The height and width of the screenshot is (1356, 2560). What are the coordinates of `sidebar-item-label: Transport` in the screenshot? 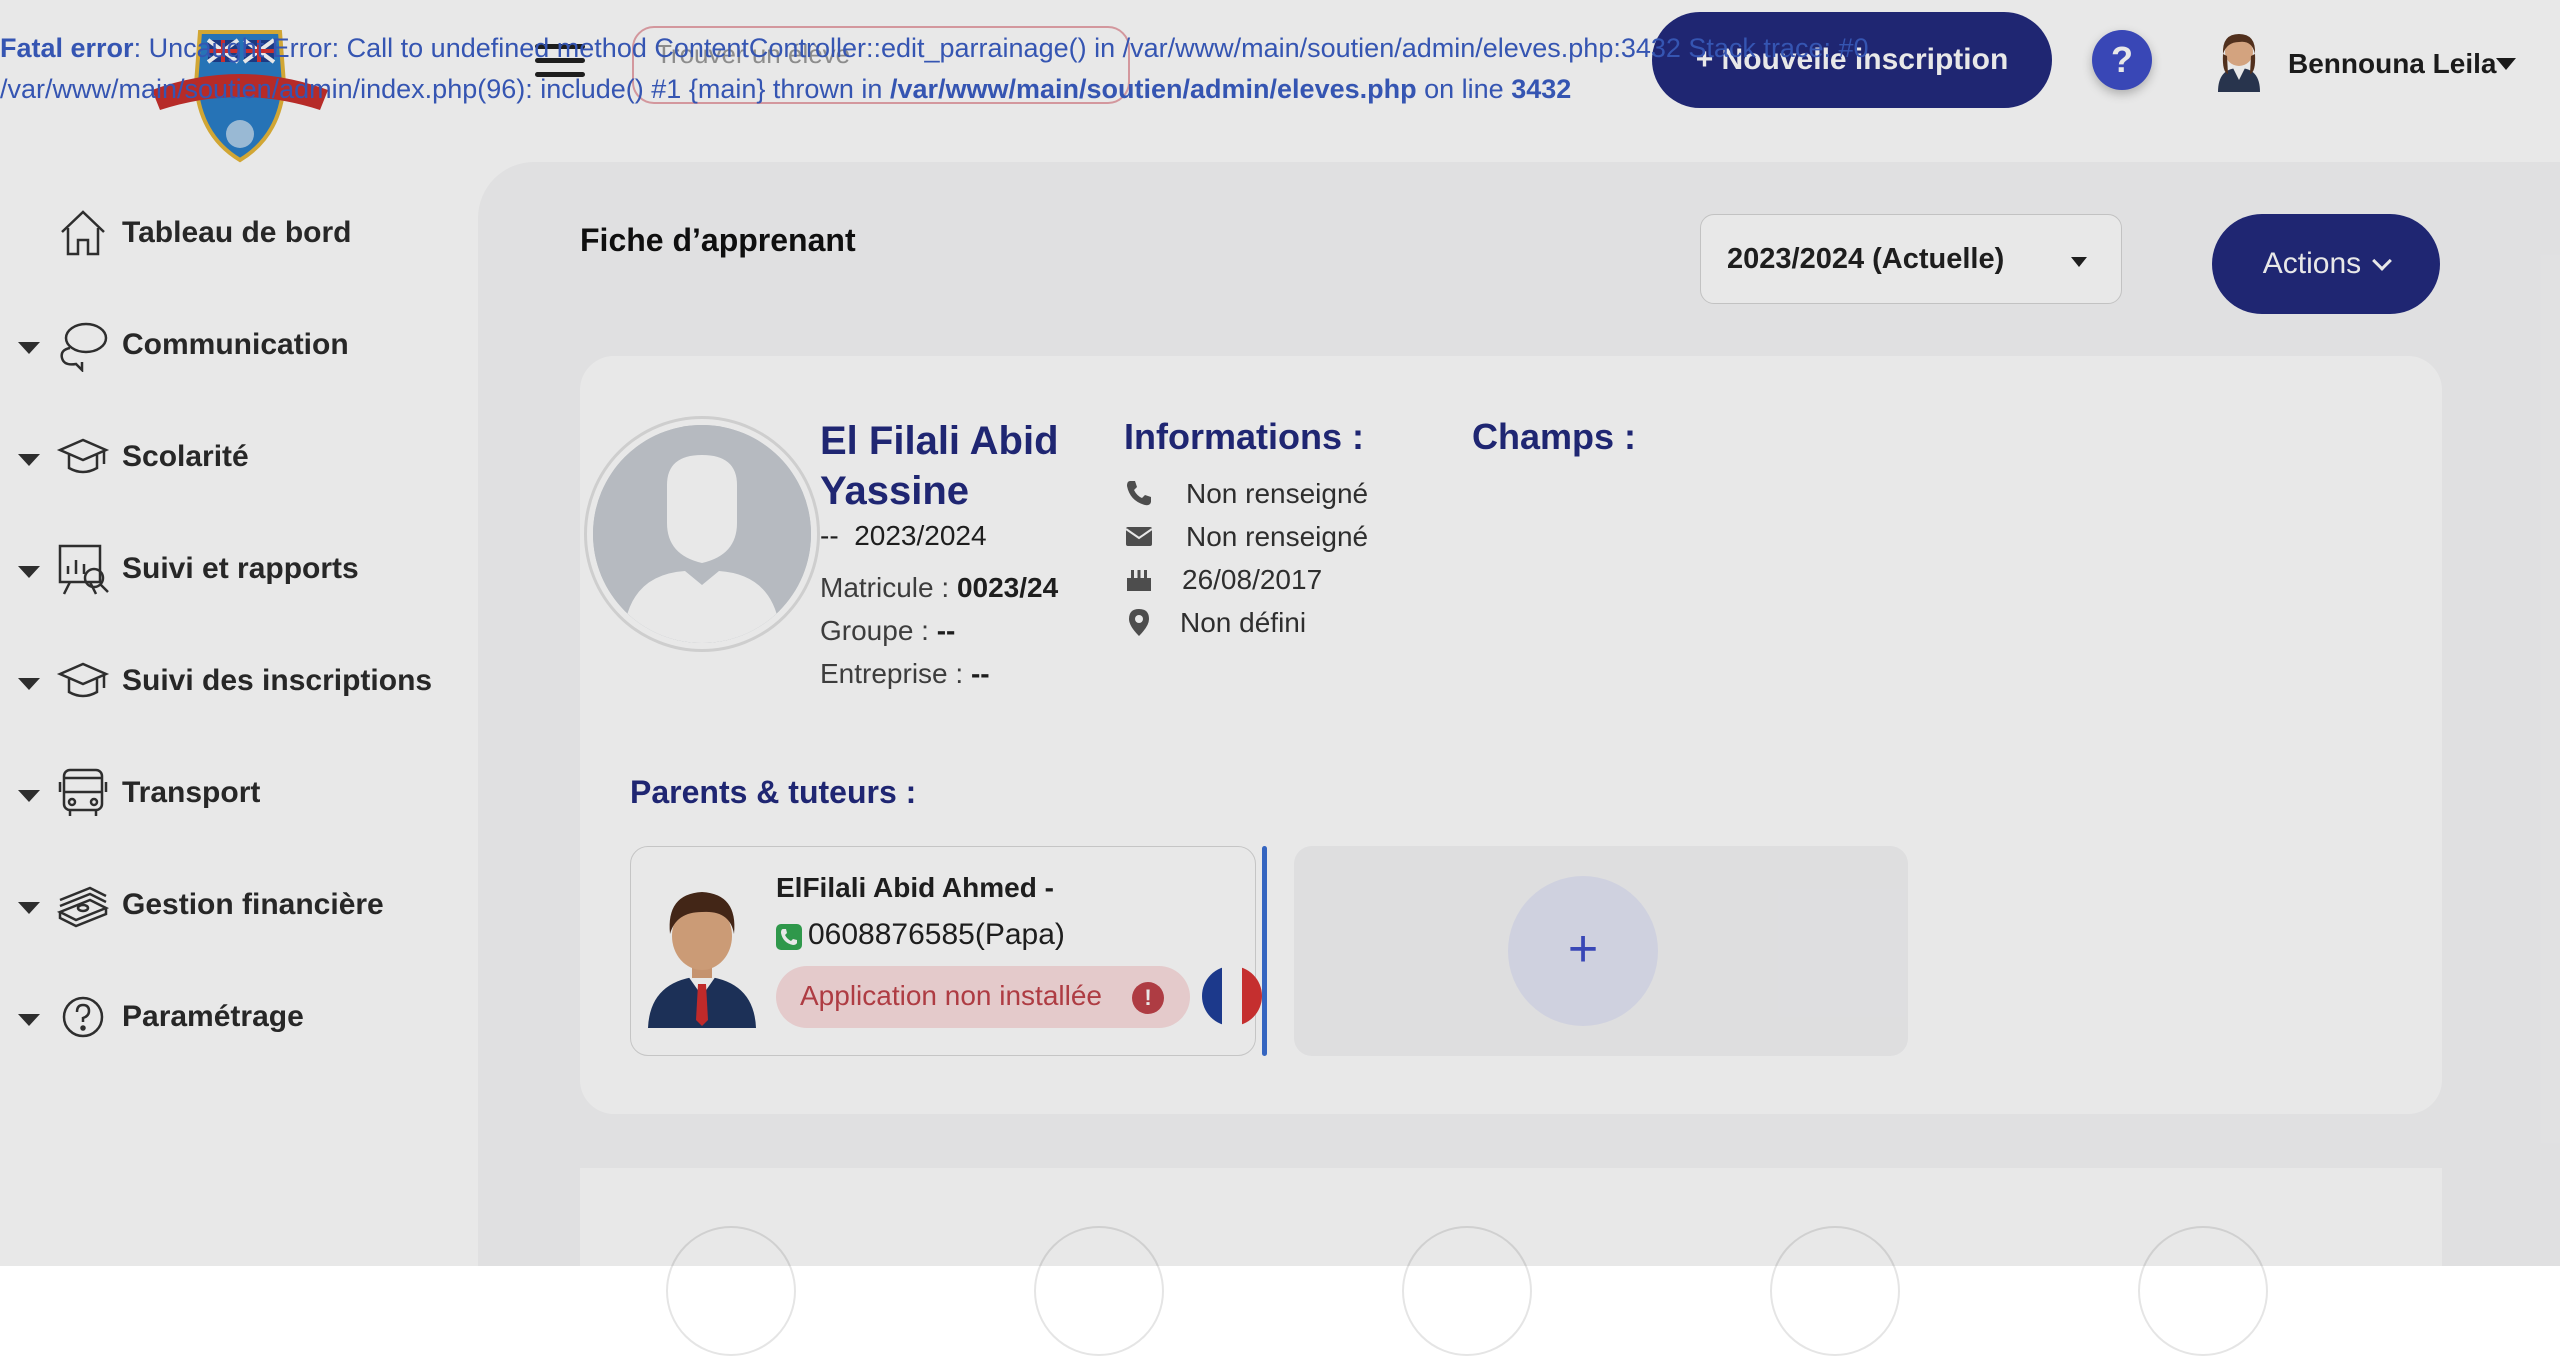 It's located at (191, 792).